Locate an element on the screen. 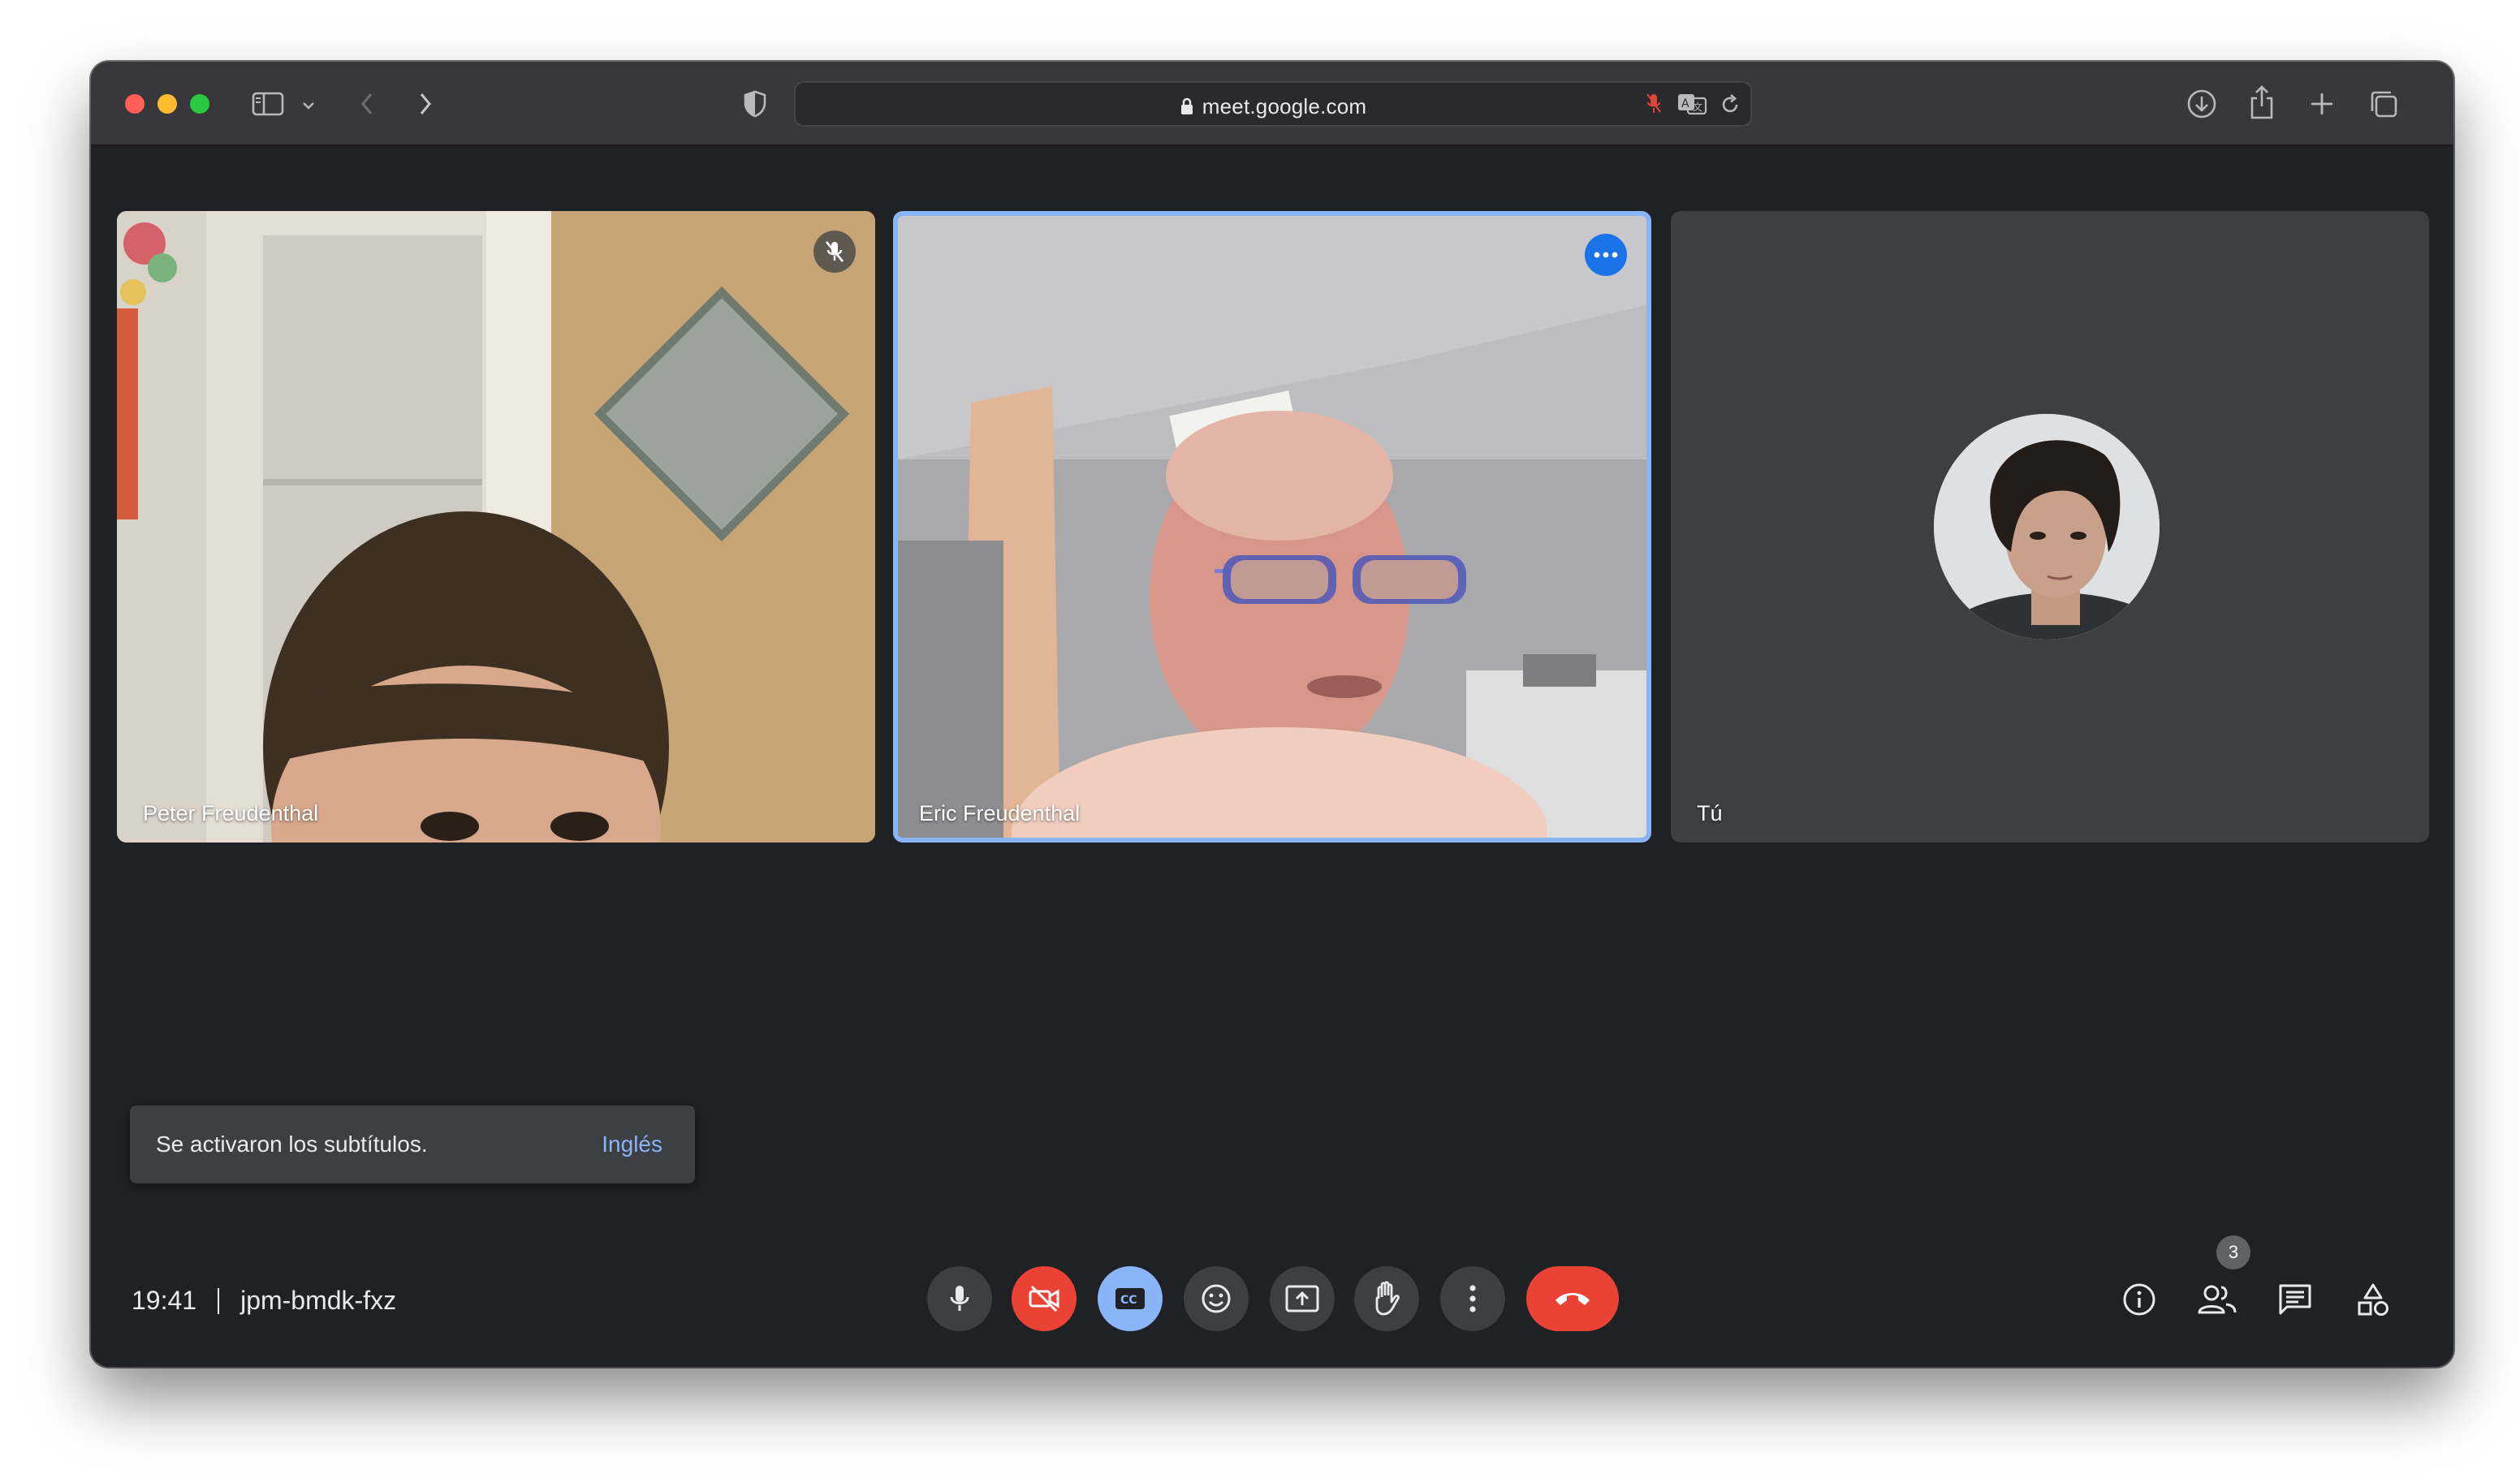  back-arrow-icon is located at coordinates (367, 104).